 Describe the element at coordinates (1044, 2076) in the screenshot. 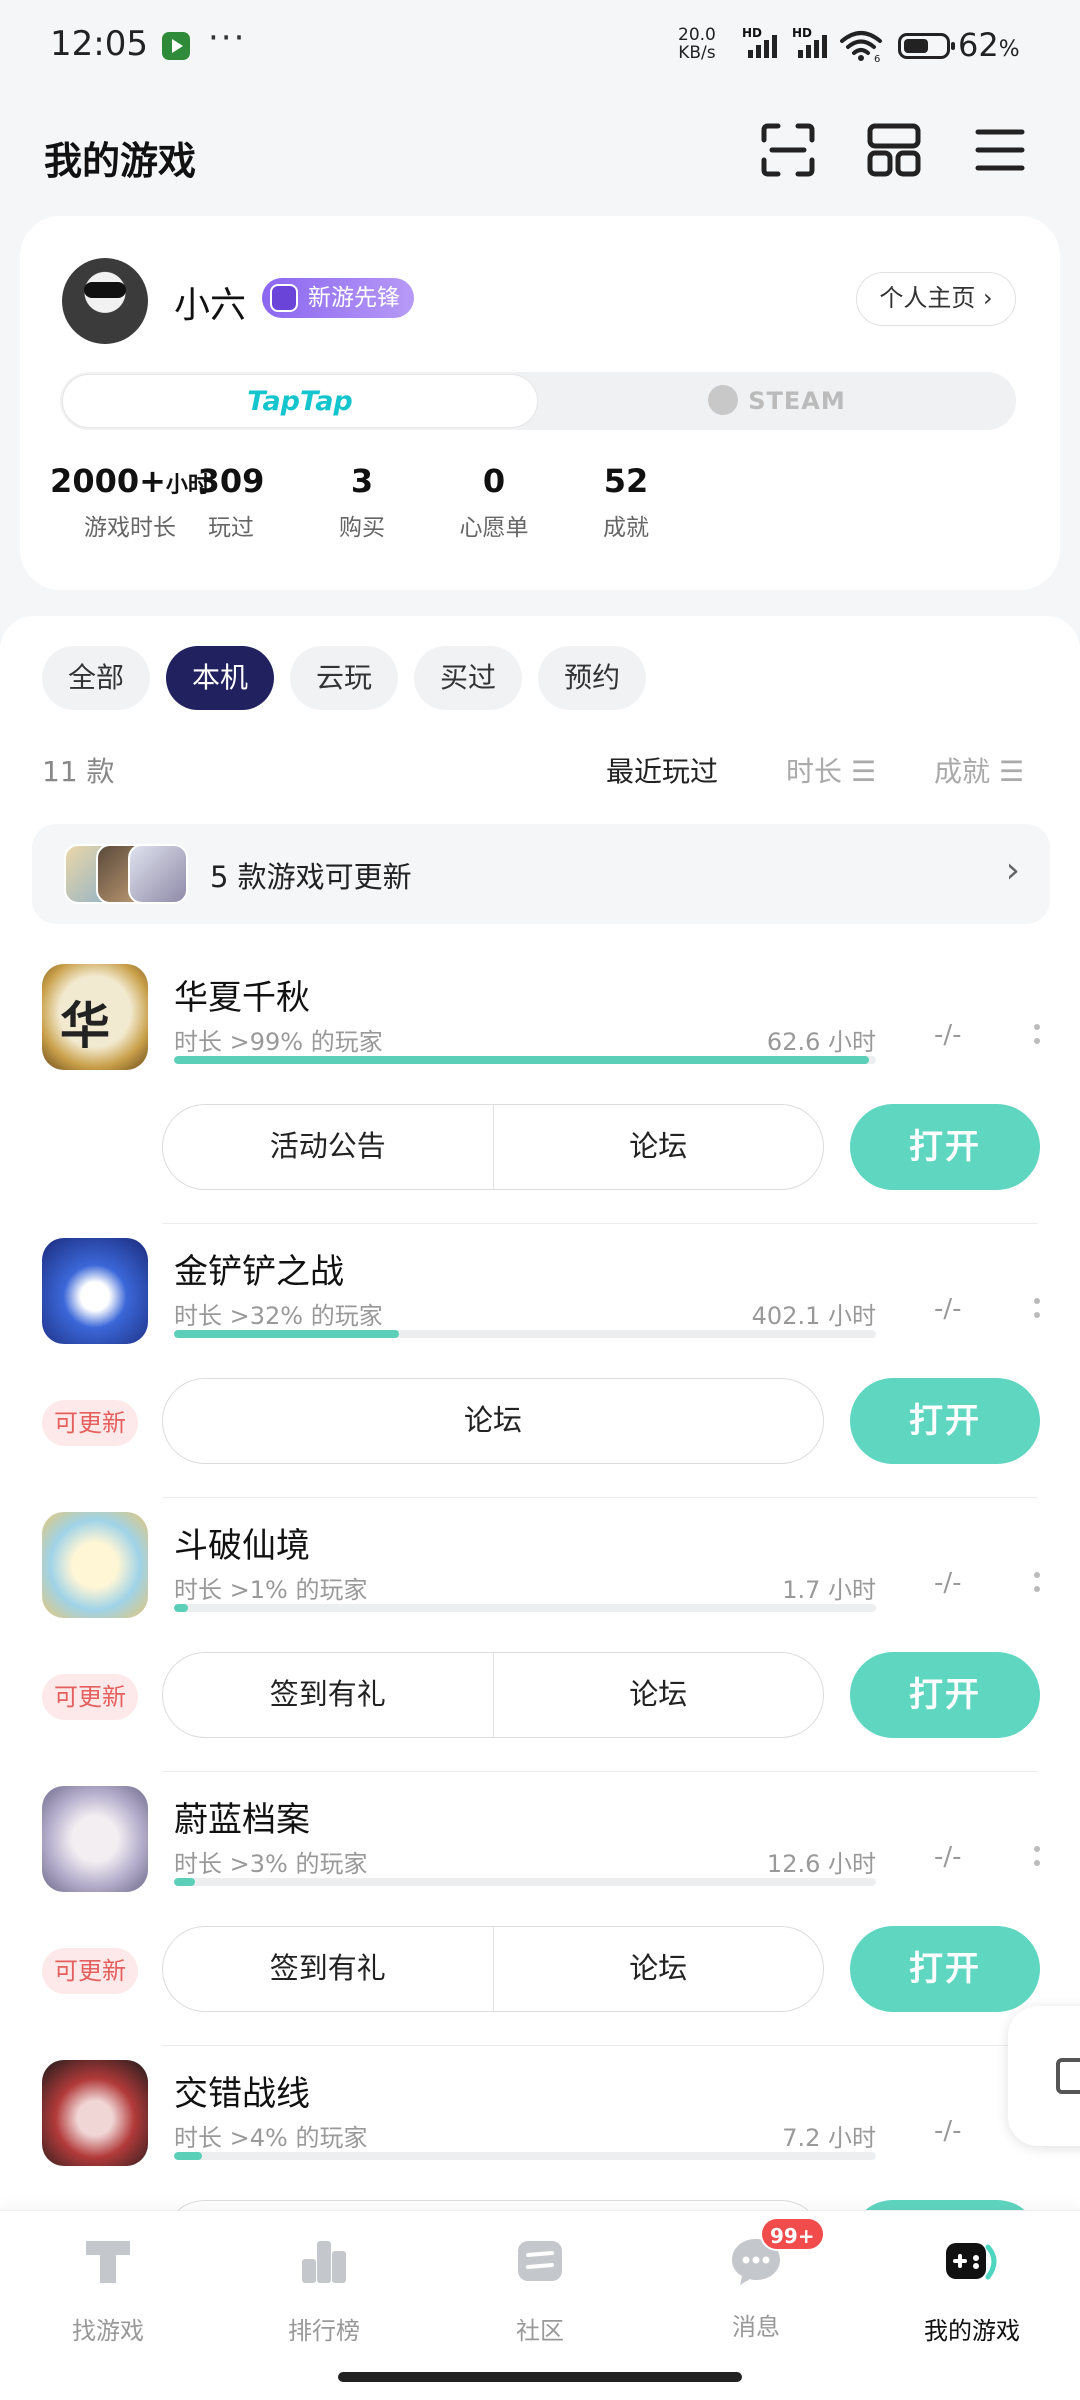

I see `floating-side-button` at that location.